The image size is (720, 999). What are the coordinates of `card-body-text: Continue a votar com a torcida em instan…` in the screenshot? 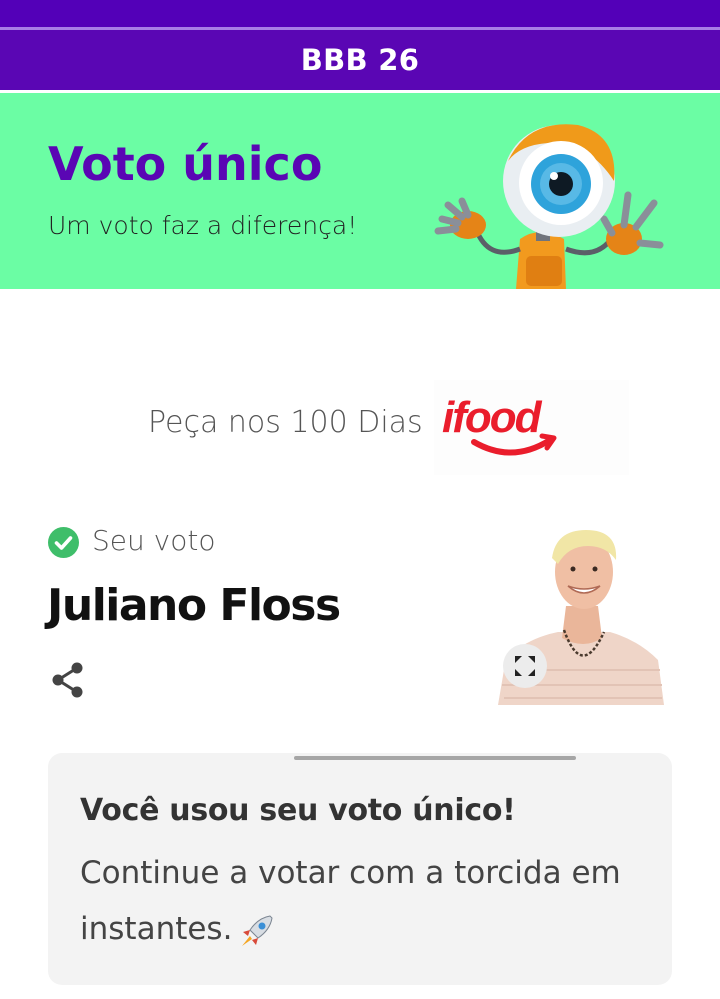 It's located at (350, 901).